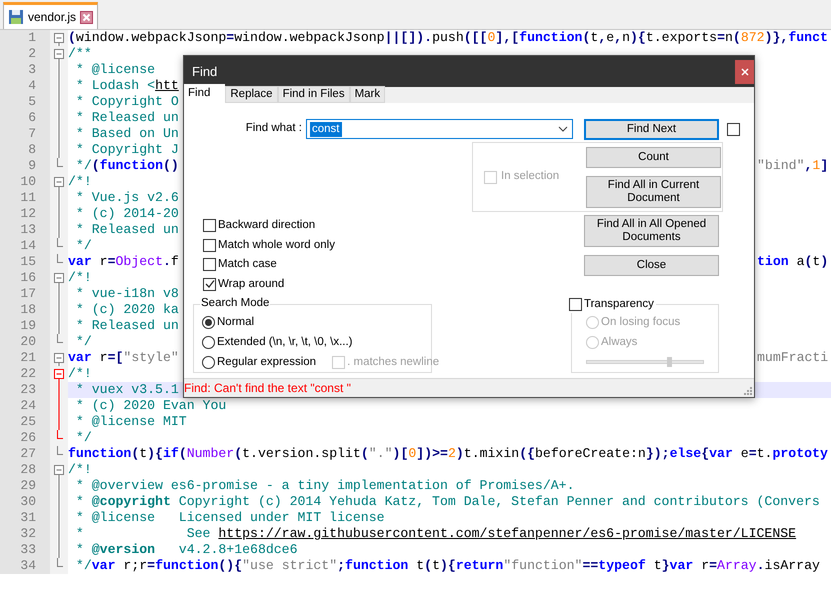 This screenshot has height=592, width=831. I want to click on link: https://raw.githubusercontent.com/stefanpenner/es6-promise/master/LICENSE, so click(507, 533).